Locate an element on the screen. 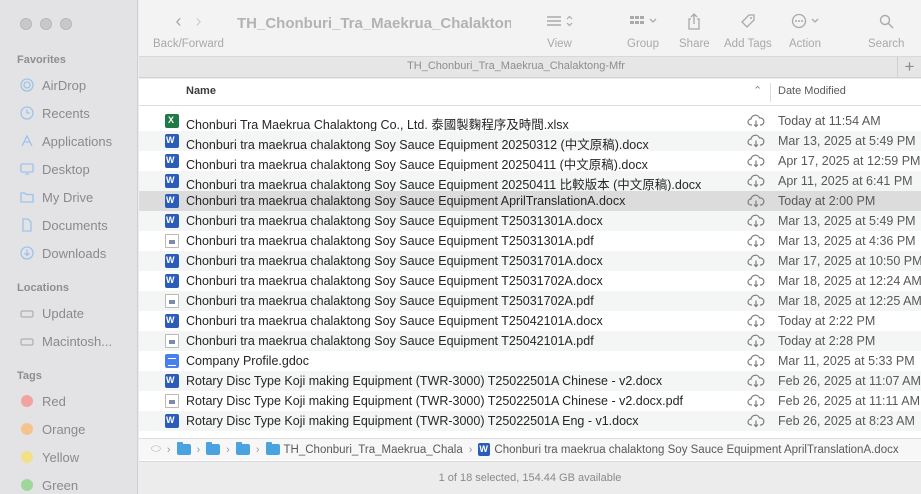 This screenshot has height=494, width=921. sort-chevron-up-icon: ⌃ is located at coordinates (757, 90).